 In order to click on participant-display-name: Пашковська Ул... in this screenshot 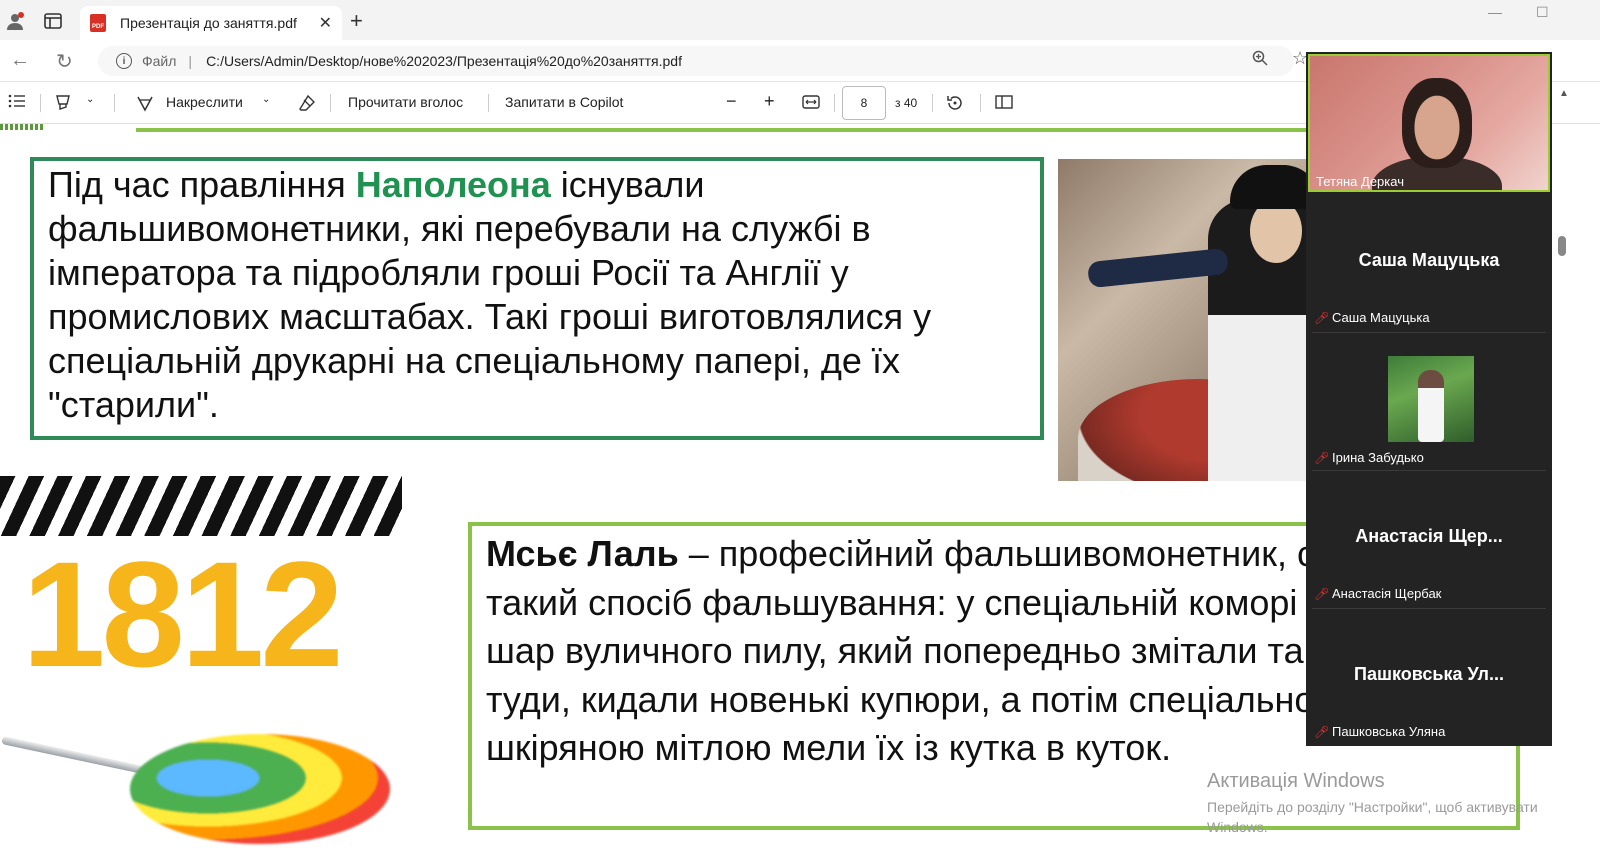, I will do `click(1429, 674)`.